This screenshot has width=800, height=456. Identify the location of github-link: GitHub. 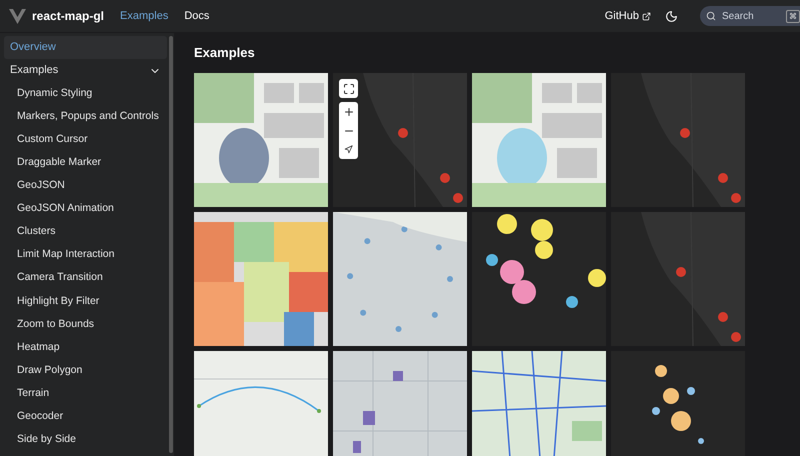
(627, 16).